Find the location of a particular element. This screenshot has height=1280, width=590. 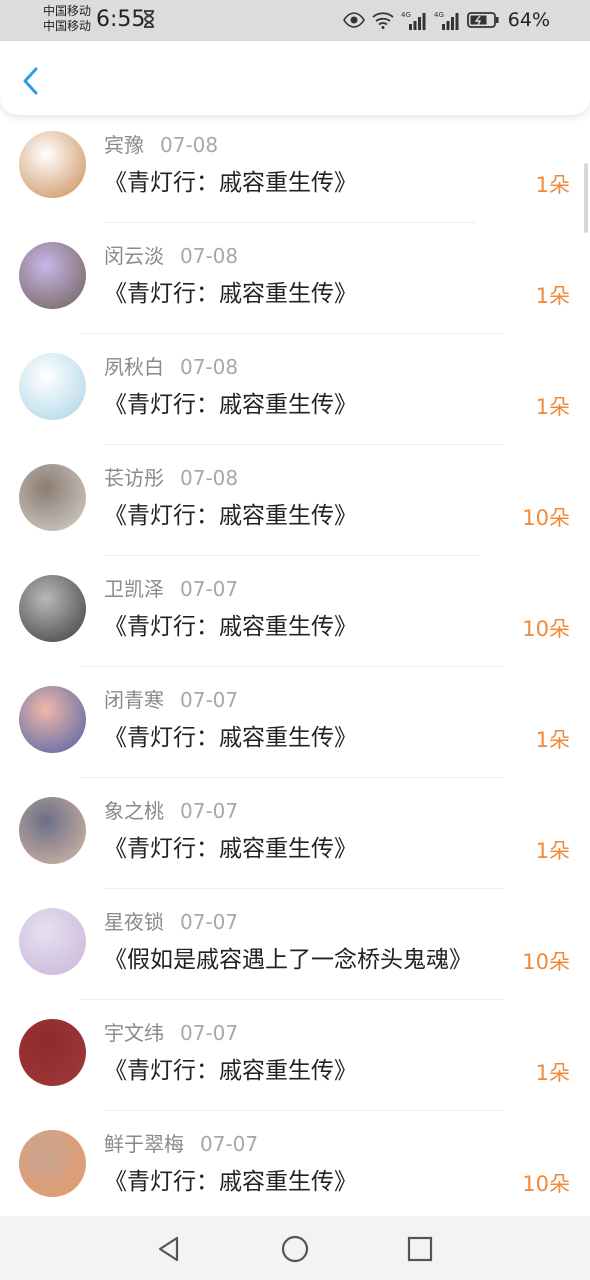

list-item: 卫凯泽 07-07 《青灯行：戚容重生传》 10朵 is located at coordinates (295, 614).